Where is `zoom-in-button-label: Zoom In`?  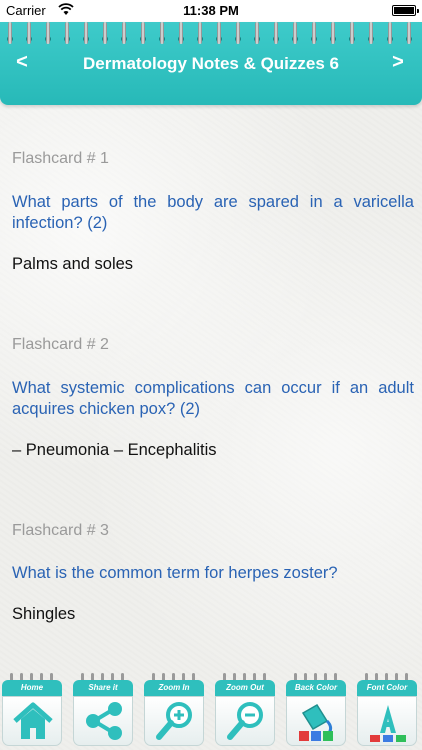 zoom-in-button-label: Zoom In is located at coordinates (174, 688).